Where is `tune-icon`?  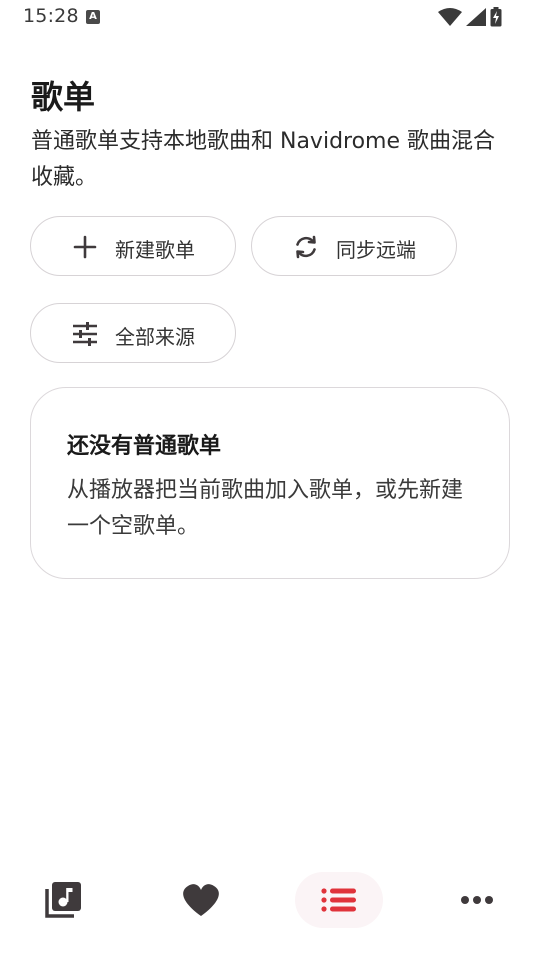
tune-icon is located at coordinates (85, 334).